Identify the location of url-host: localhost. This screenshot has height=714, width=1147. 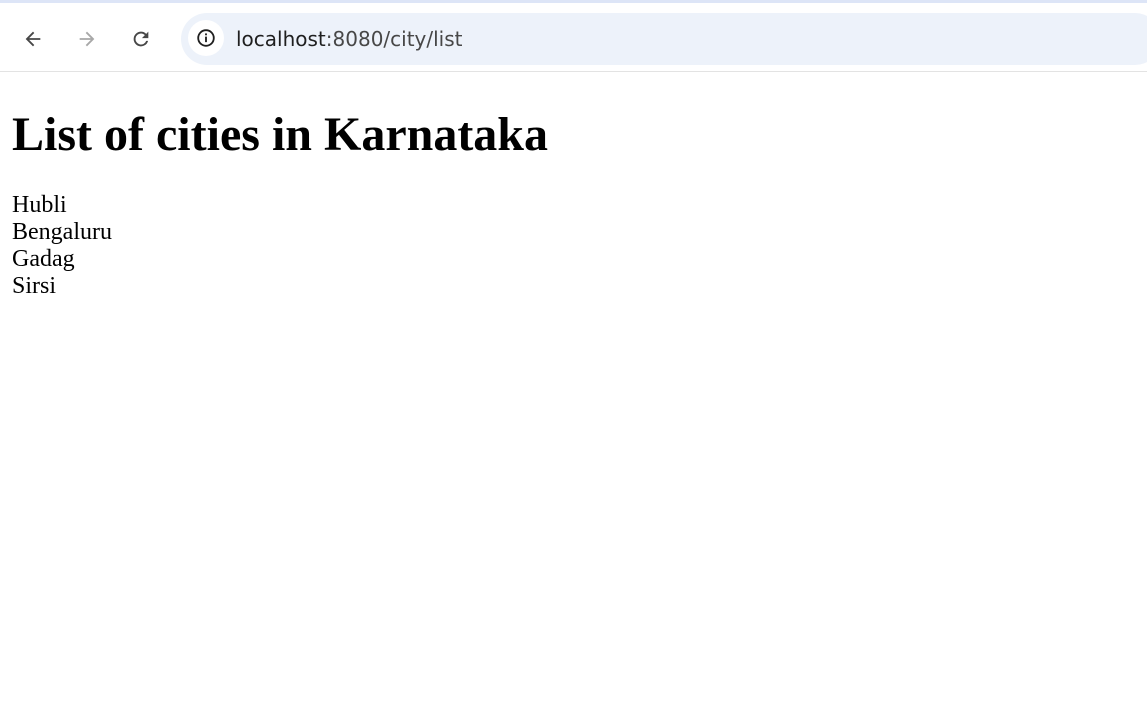
(281, 39).